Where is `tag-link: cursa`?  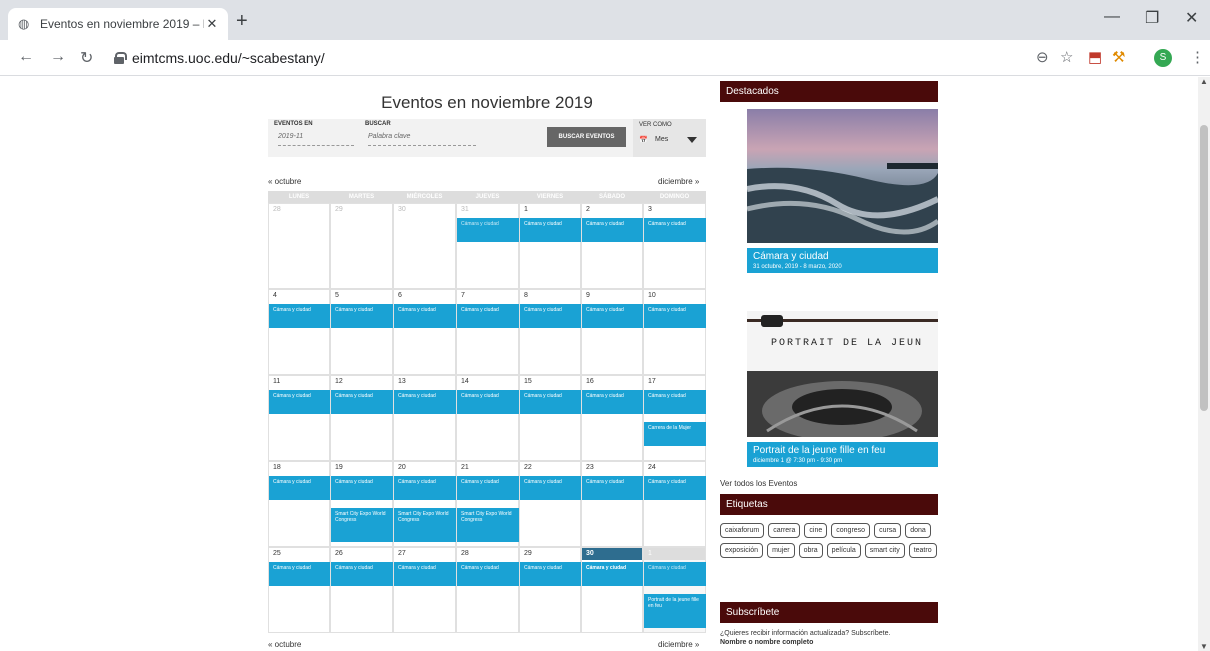
tag-link: cursa is located at coordinates (888, 530).